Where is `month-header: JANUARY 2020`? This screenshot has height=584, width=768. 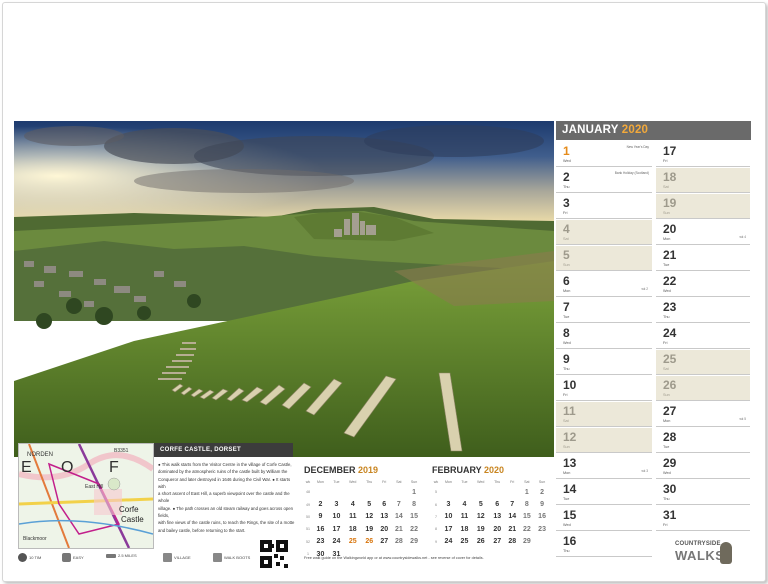 month-header: JANUARY 2020 is located at coordinates (653, 130).